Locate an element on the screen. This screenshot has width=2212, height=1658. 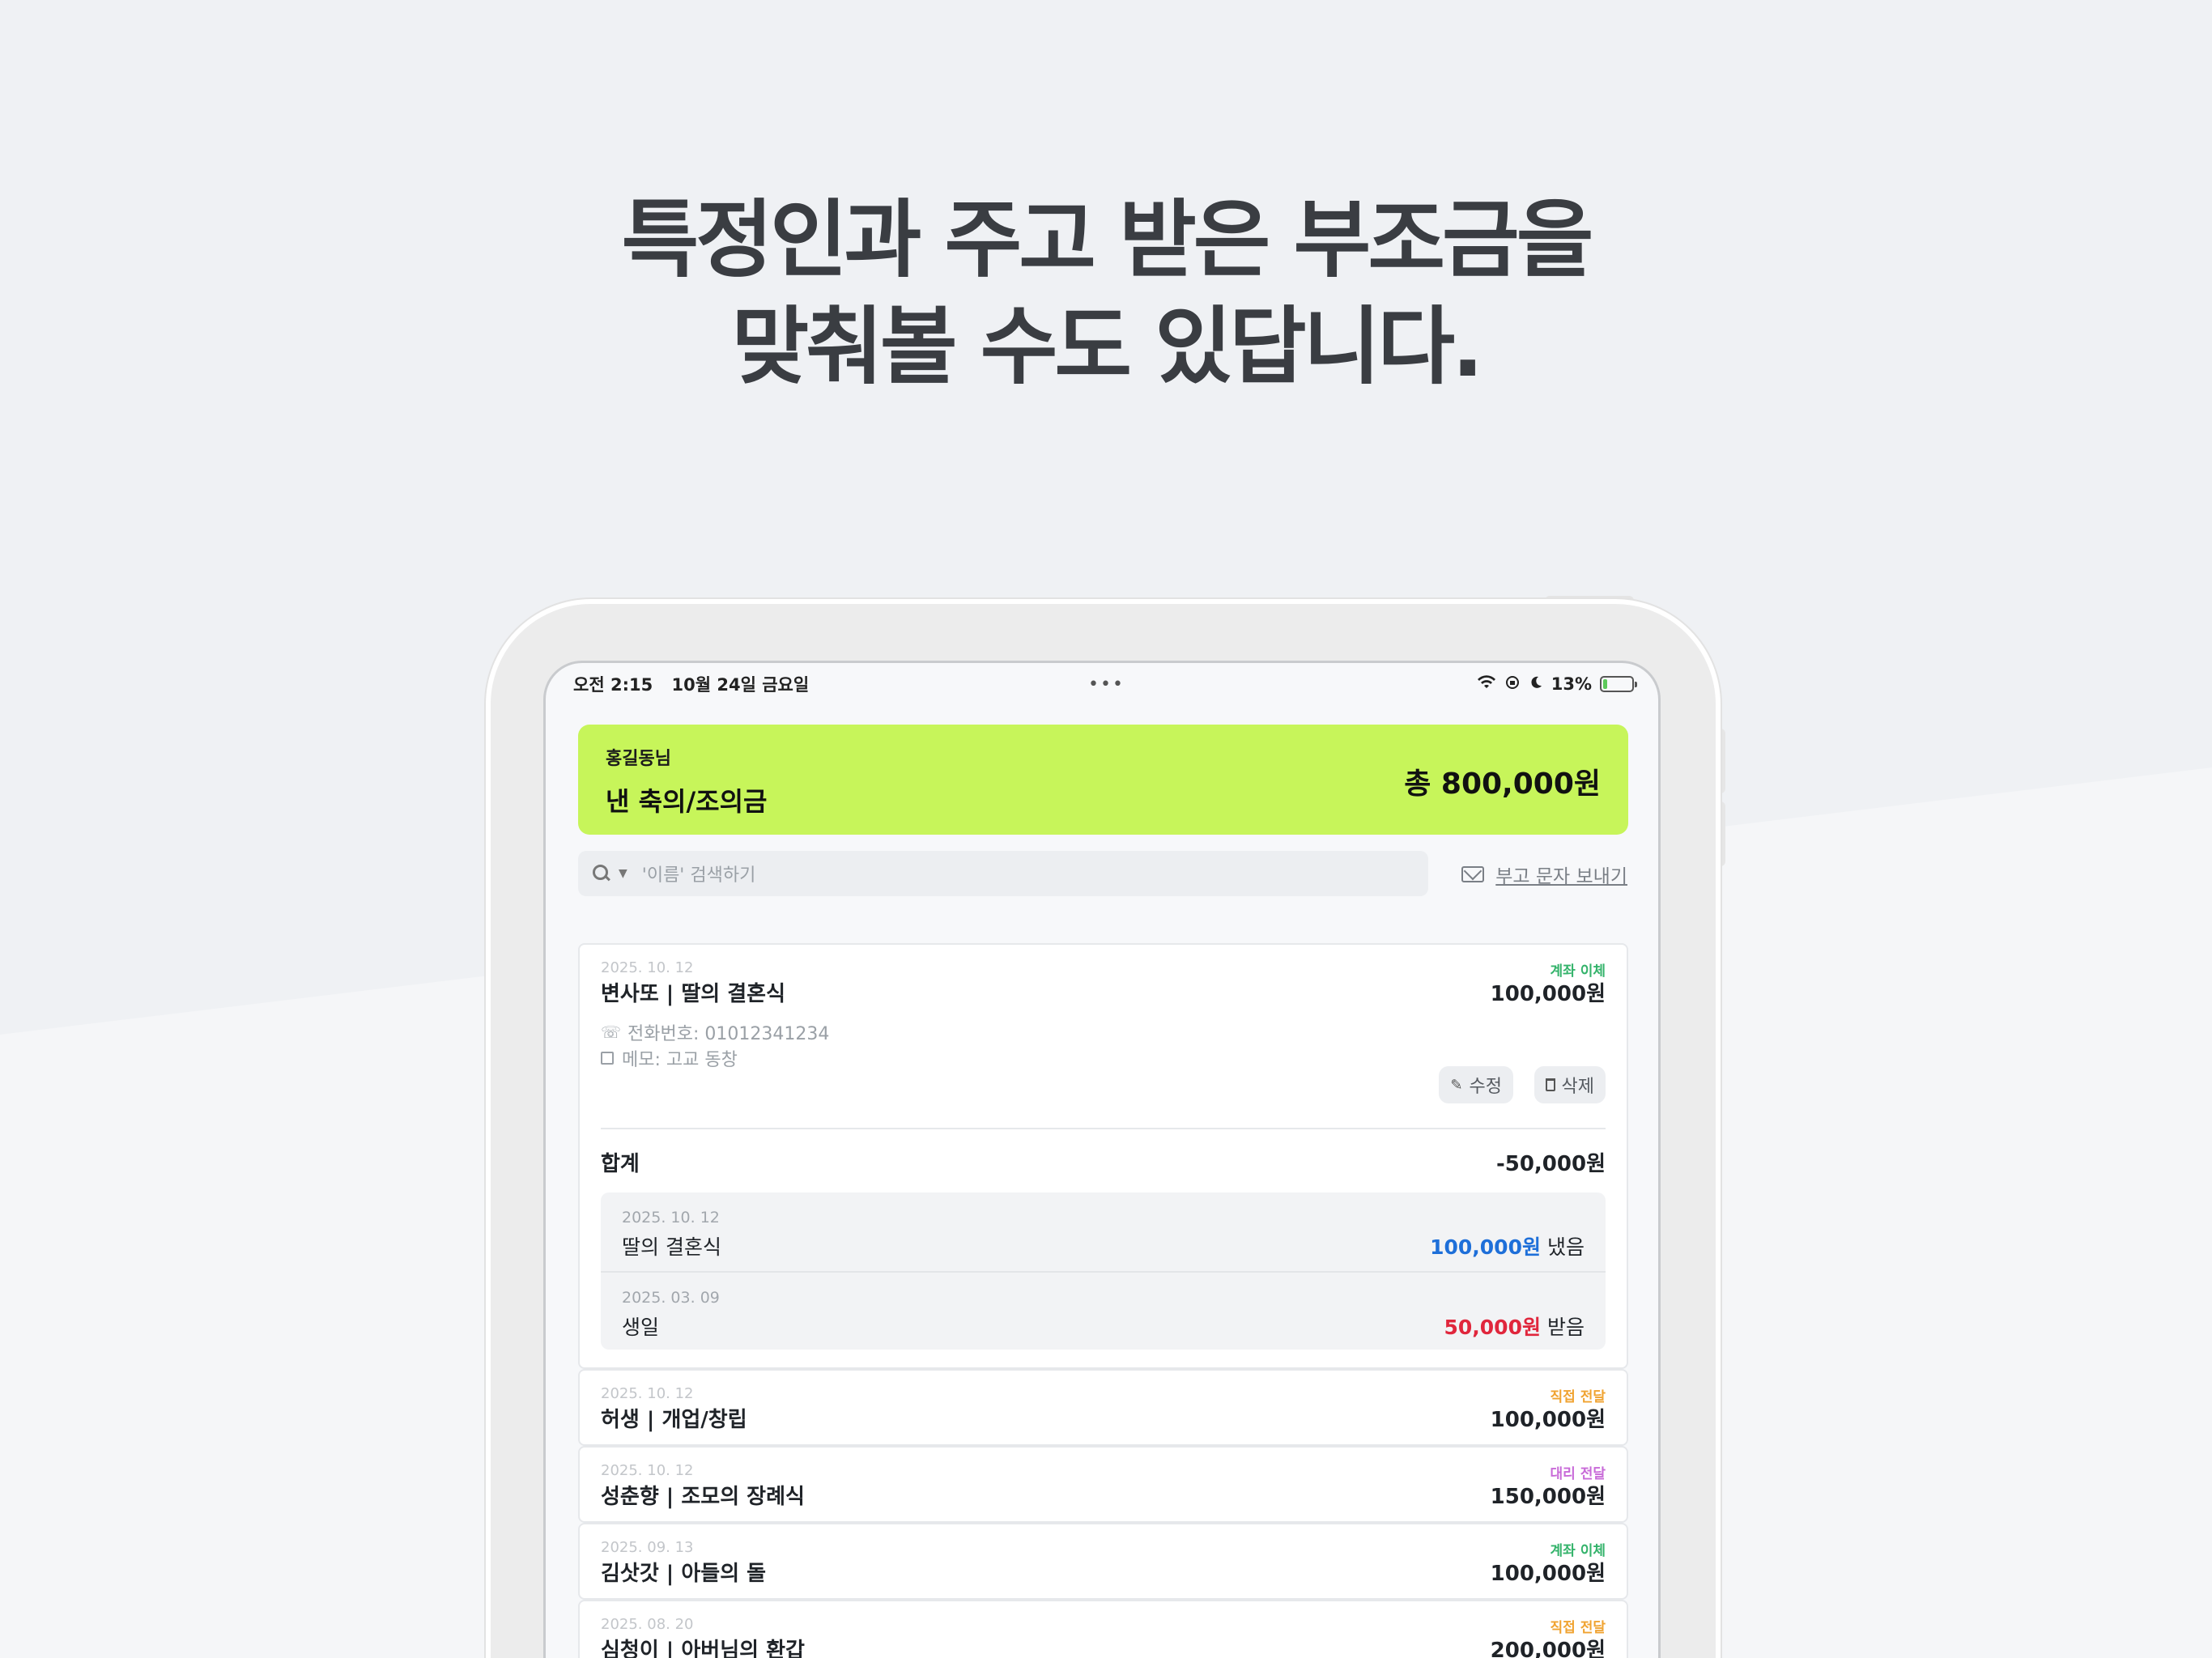
chevron-down-icon: ▼ is located at coordinates (623, 873).